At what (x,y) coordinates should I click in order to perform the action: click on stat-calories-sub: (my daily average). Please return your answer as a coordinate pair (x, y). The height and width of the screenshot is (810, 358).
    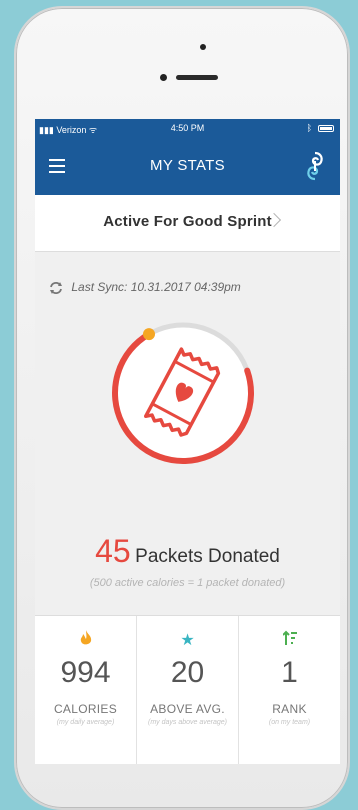
    Looking at the image, I should click on (85, 722).